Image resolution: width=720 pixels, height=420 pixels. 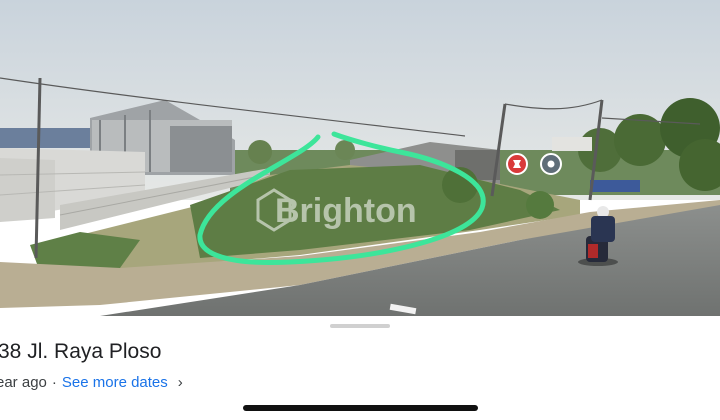 What do you see at coordinates (360, 408) in the screenshot?
I see `home-indicator` at bounding box center [360, 408].